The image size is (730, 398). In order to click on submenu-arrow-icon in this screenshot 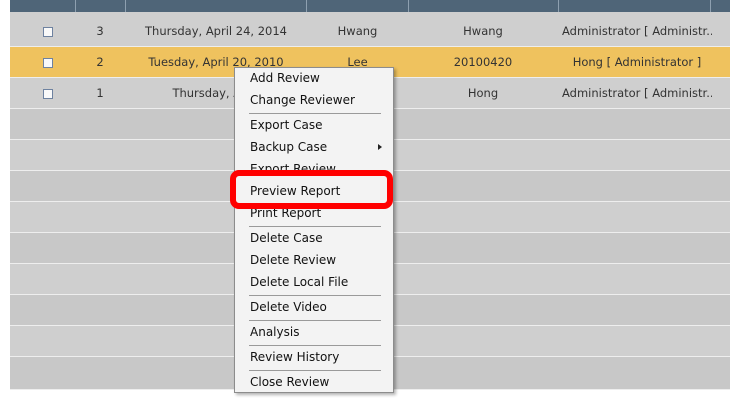, I will do `click(380, 147)`.